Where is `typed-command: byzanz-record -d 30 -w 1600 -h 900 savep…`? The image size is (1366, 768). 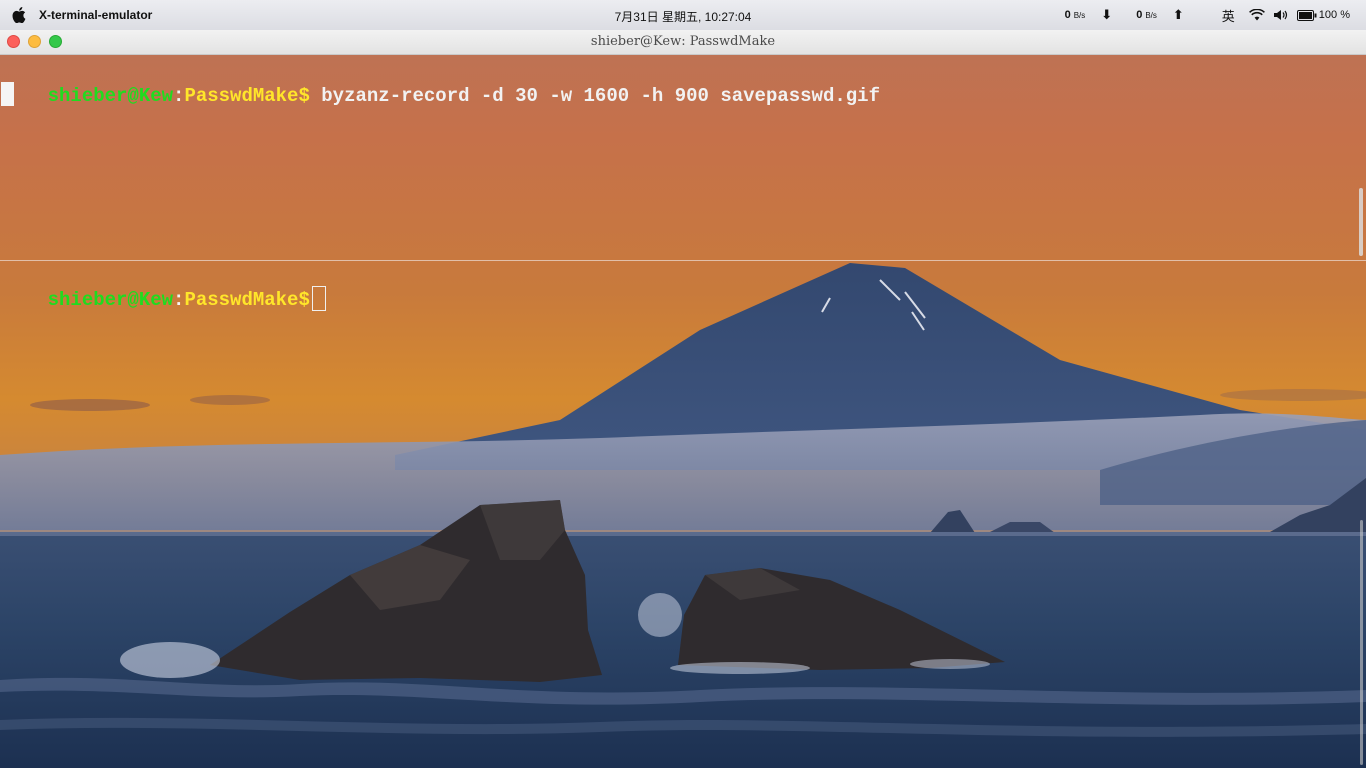
typed-command: byzanz-record -d 30 -w 1600 -h 900 savep… is located at coordinates (594, 96).